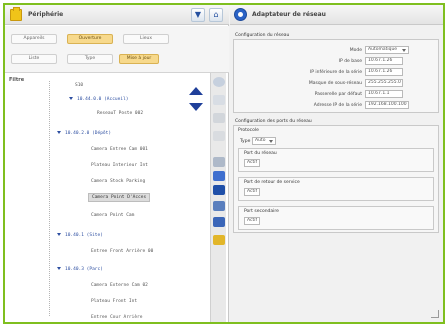 This screenshot has width=448, height=327. Describe the element at coordinates (34, 59) in the screenshot. I see `toolbar-button-3: Liste` at that location.